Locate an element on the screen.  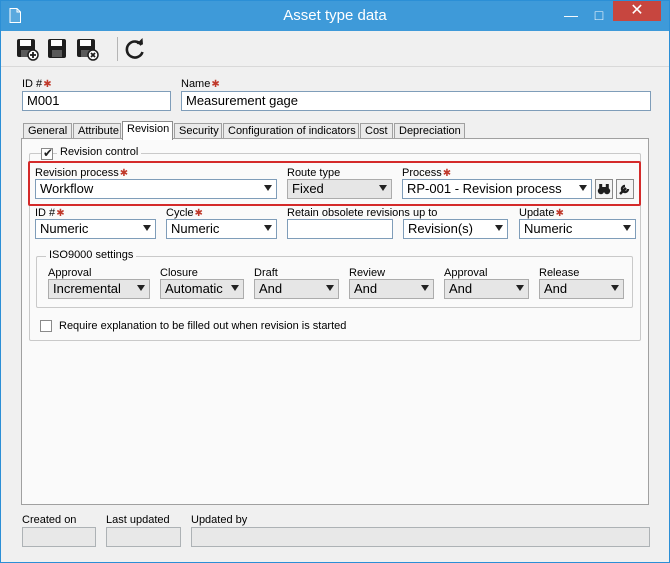
iso-approval-label: Approval is located at coordinates (70, 273).